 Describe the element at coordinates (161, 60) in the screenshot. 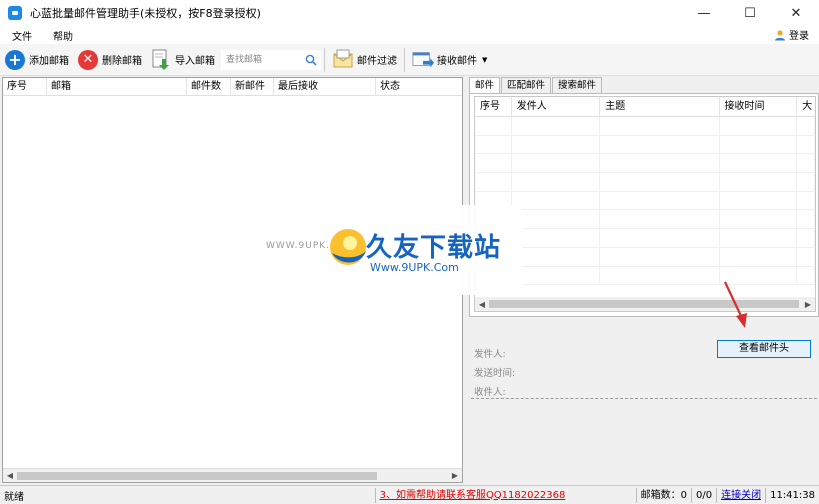

I see `import-icon` at that location.